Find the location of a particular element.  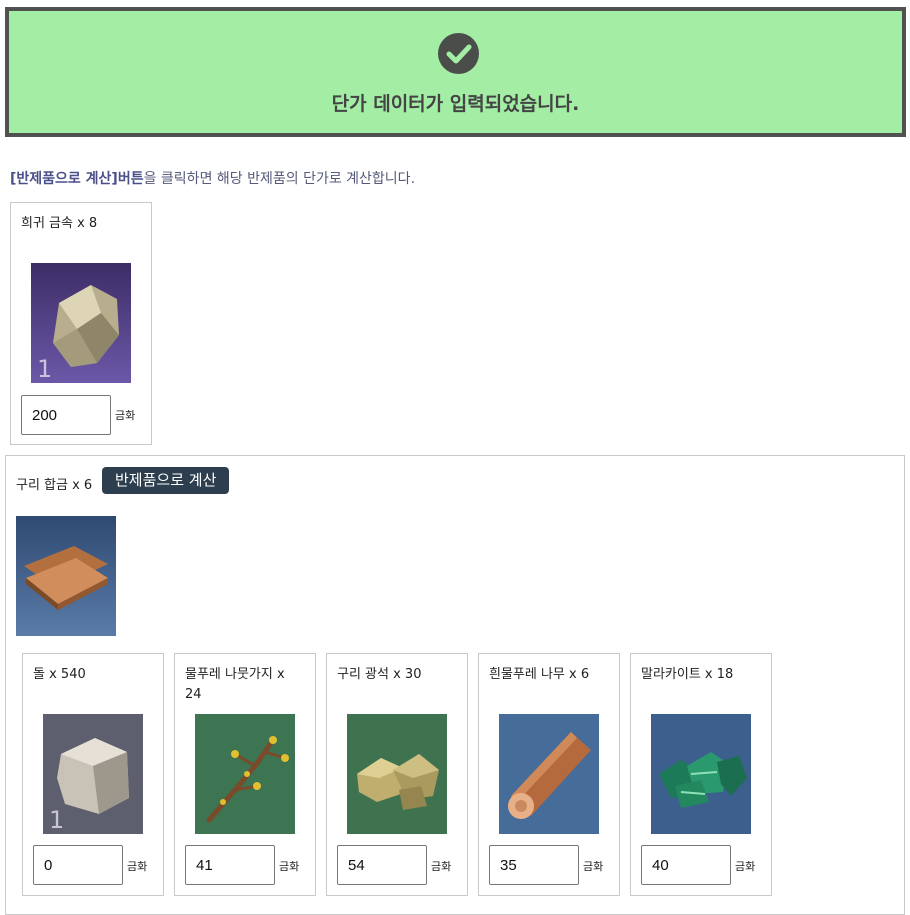

check-circle-icon is located at coordinates (458, 53).